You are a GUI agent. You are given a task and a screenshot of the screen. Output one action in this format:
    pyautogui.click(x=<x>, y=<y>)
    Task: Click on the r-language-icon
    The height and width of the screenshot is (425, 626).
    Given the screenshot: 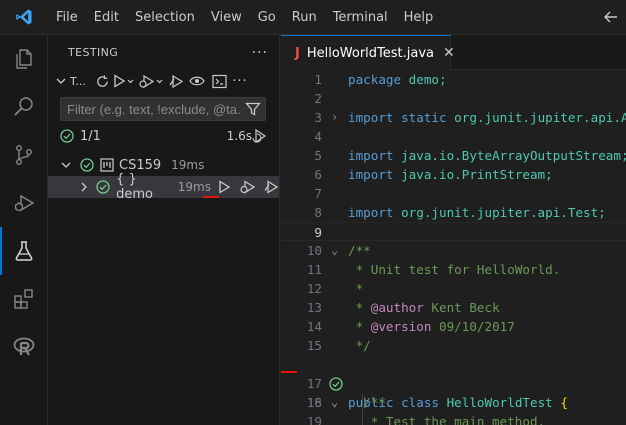 What is the action you would take?
    pyautogui.click(x=24, y=347)
    